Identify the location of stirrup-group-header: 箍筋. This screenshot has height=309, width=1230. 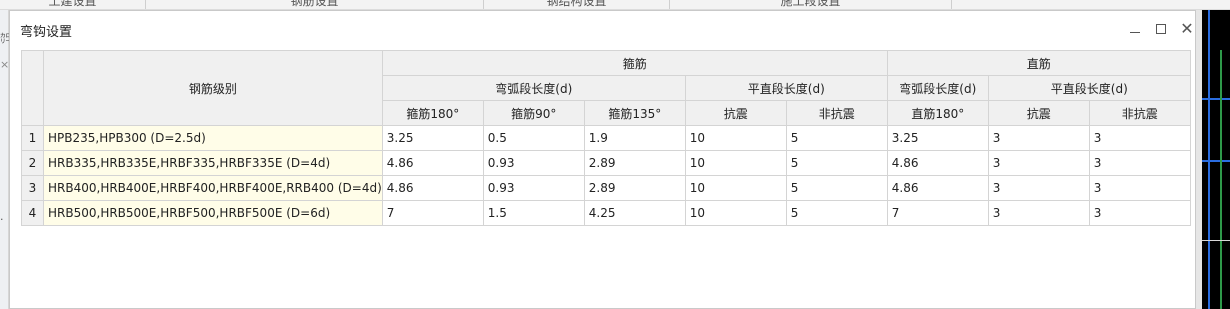
(634, 63).